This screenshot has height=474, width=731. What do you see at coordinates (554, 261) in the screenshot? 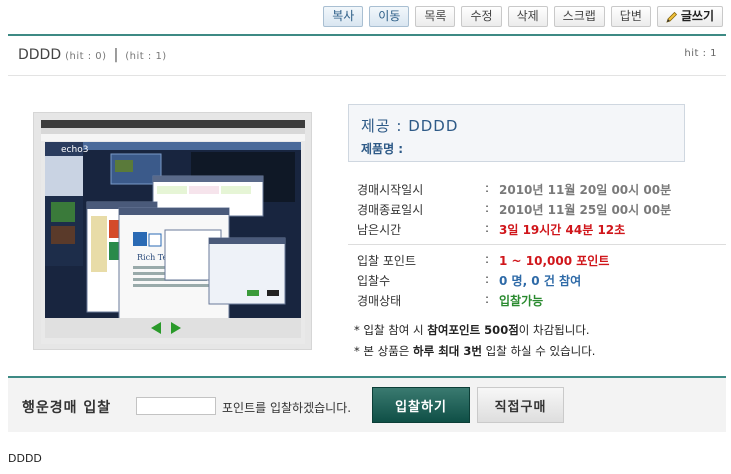
I see `bid-point-value: 1 ~ 10,000 포인트` at bounding box center [554, 261].